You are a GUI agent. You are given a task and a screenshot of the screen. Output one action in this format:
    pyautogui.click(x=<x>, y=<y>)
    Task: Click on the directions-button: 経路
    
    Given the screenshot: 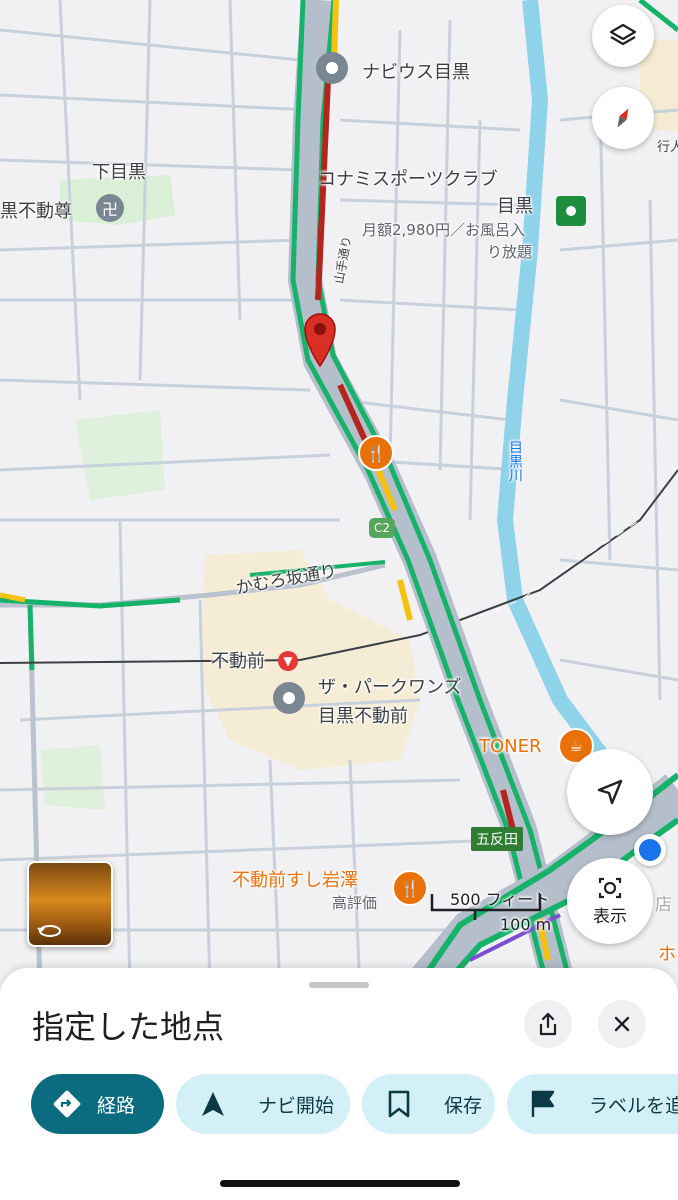 What is the action you would take?
    pyautogui.click(x=97, y=1104)
    